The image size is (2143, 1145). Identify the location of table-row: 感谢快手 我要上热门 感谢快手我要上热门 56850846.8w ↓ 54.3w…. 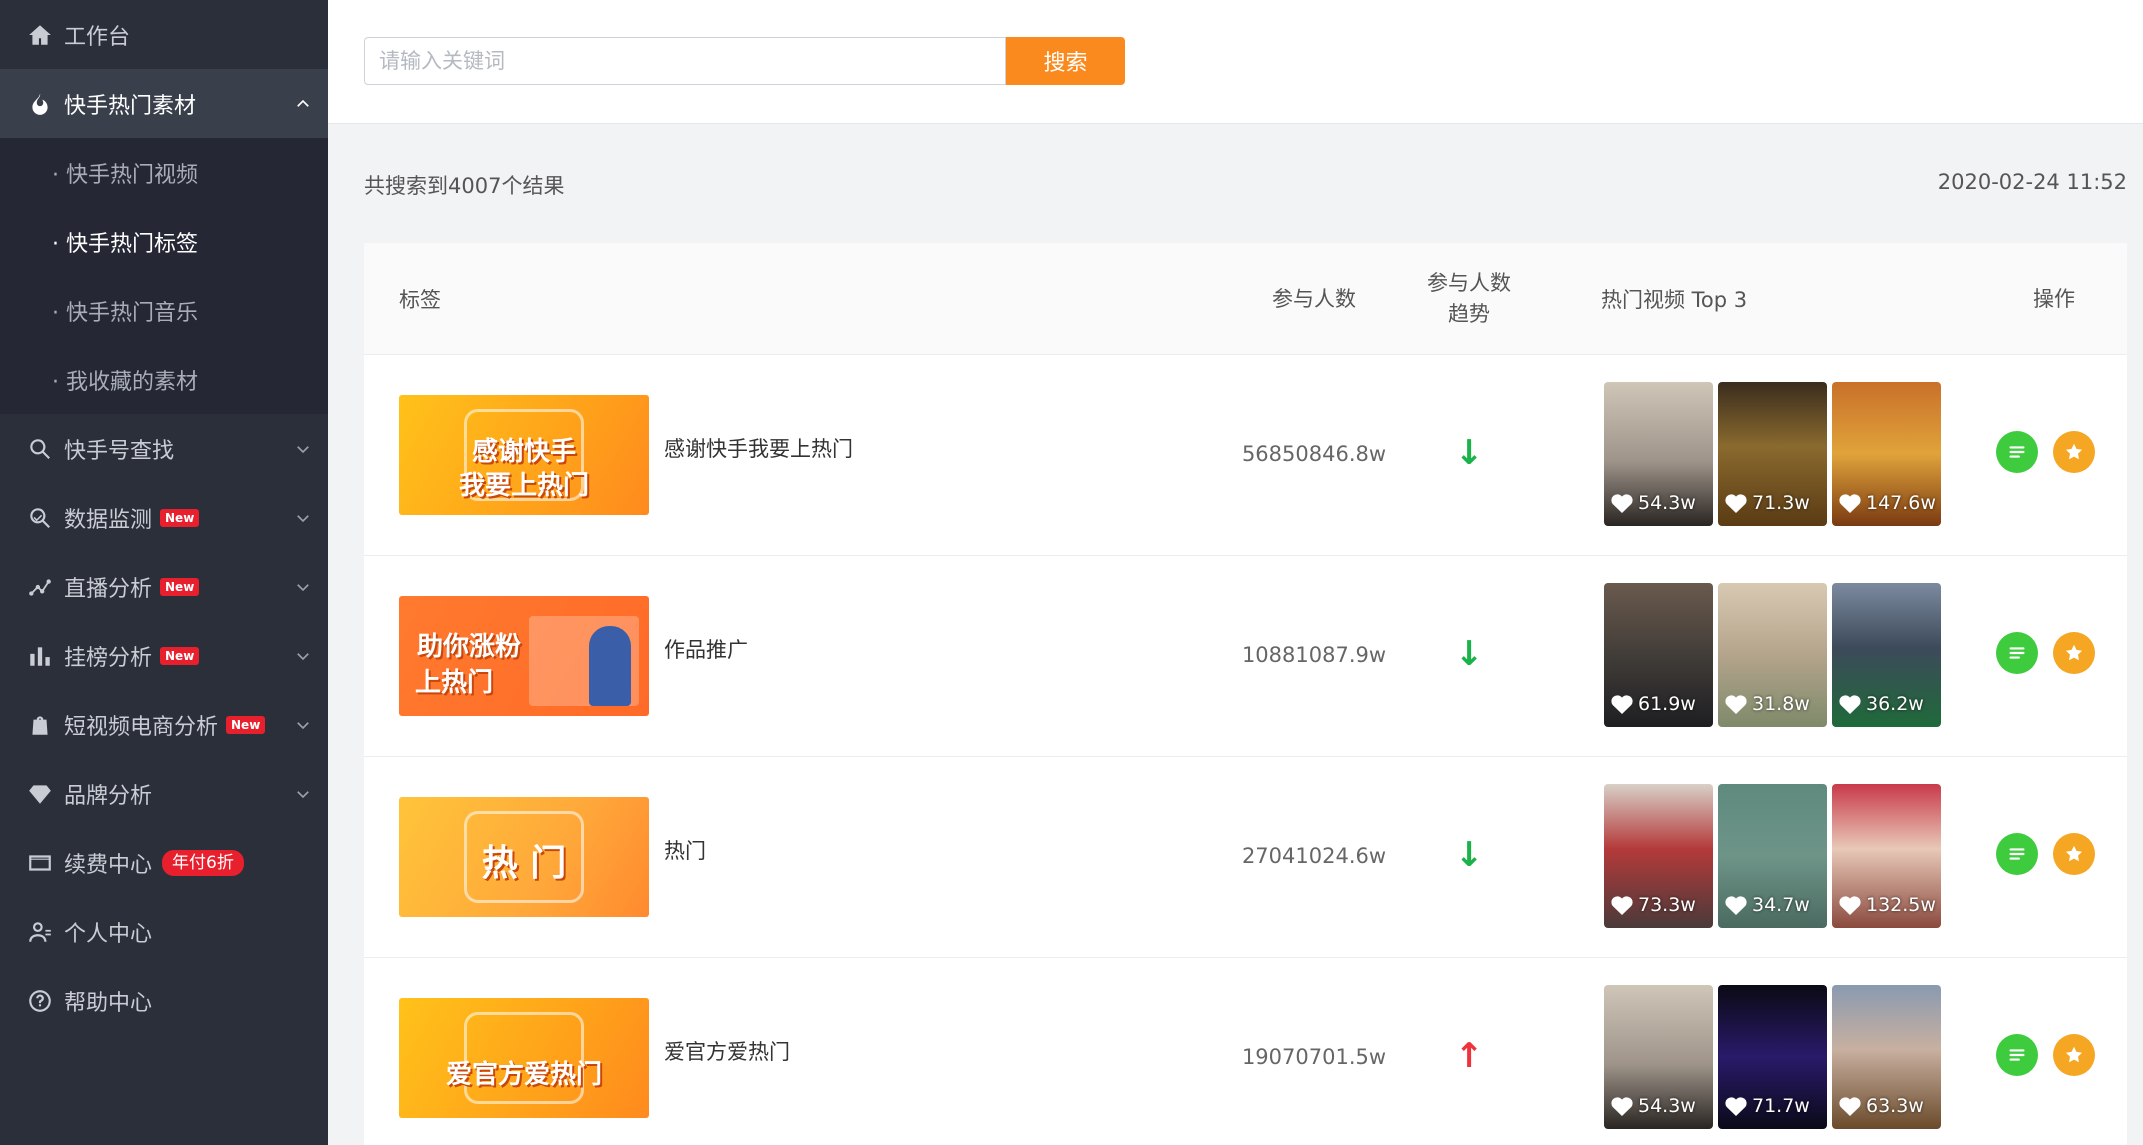
(1245, 455).